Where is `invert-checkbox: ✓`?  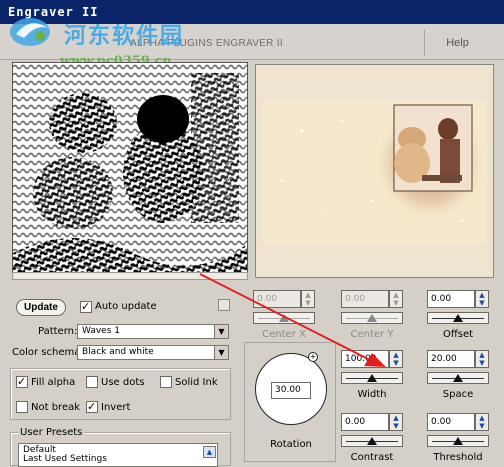 invert-checkbox: ✓ is located at coordinates (92, 406).